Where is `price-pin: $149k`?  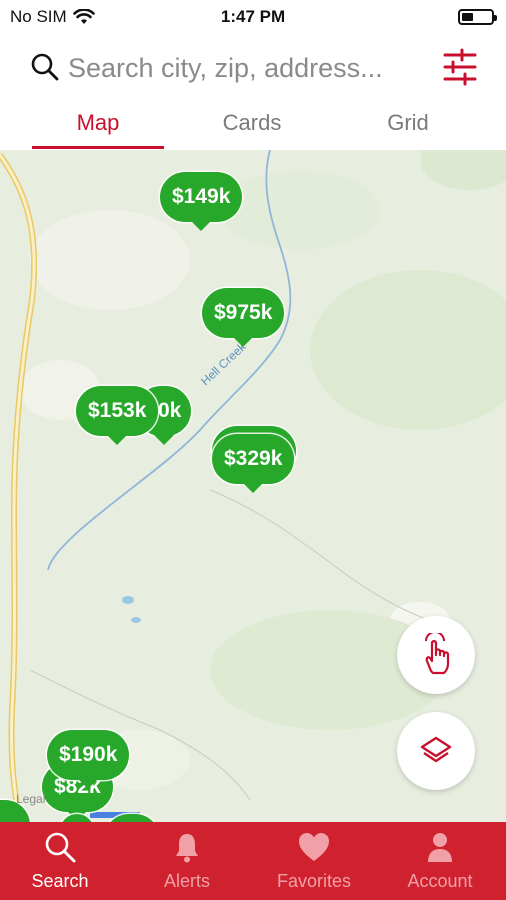
price-pin: $149k is located at coordinates (201, 201).